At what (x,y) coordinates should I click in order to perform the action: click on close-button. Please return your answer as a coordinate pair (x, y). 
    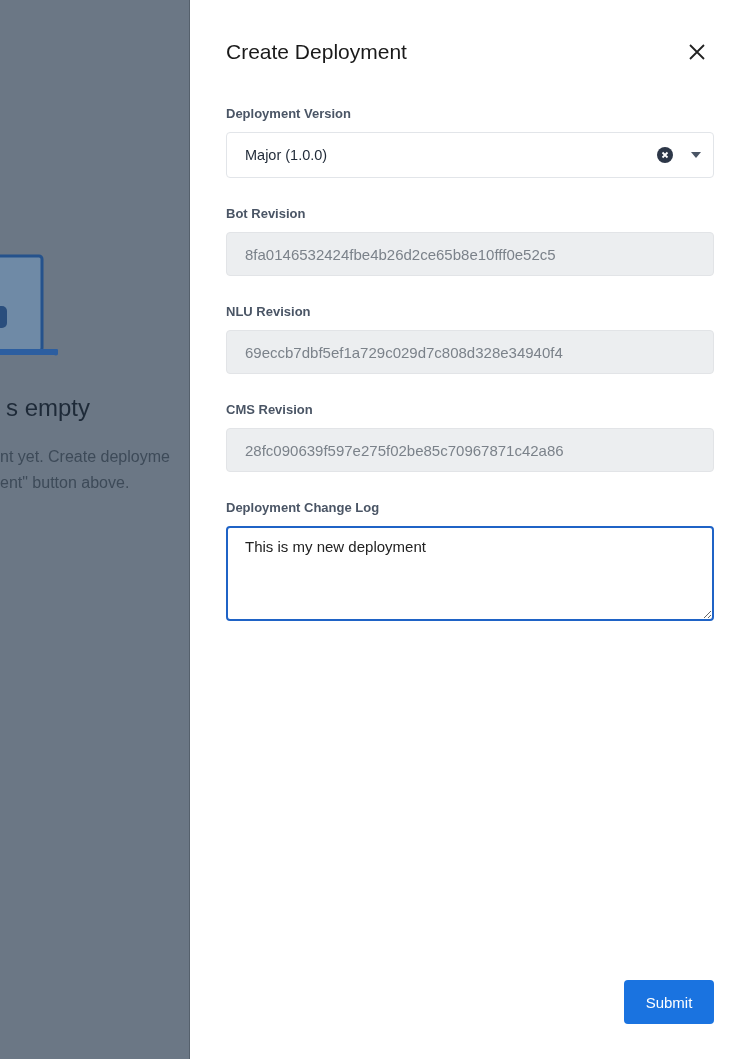
    Looking at the image, I should click on (697, 52).